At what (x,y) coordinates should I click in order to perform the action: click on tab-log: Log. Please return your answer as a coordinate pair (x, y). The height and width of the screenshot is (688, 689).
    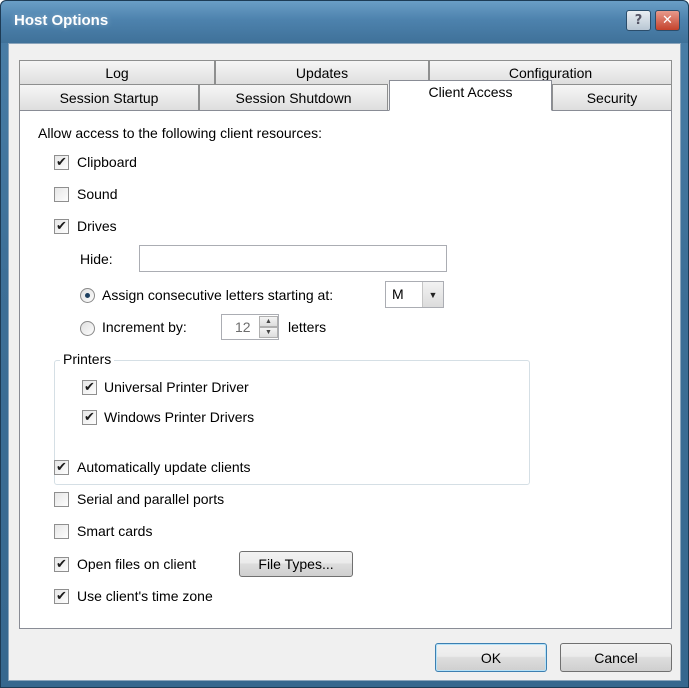
    Looking at the image, I should click on (117, 72).